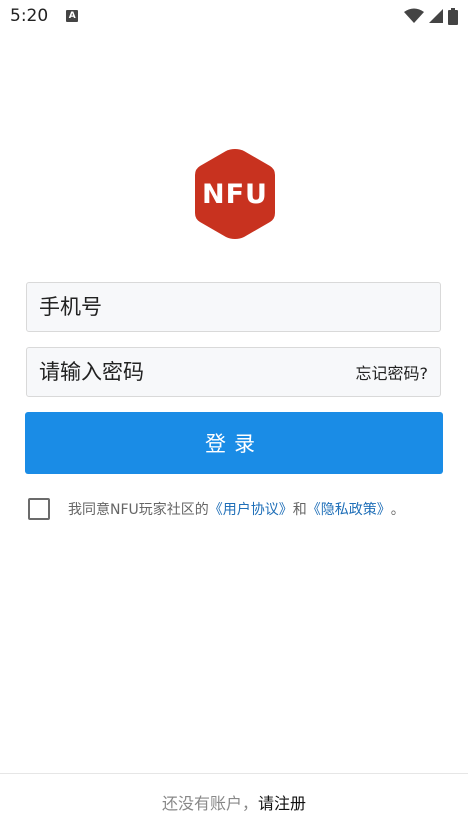  What do you see at coordinates (453, 16) in the screenshot?
I see `battery-icon` at bounding box center [453, 16].